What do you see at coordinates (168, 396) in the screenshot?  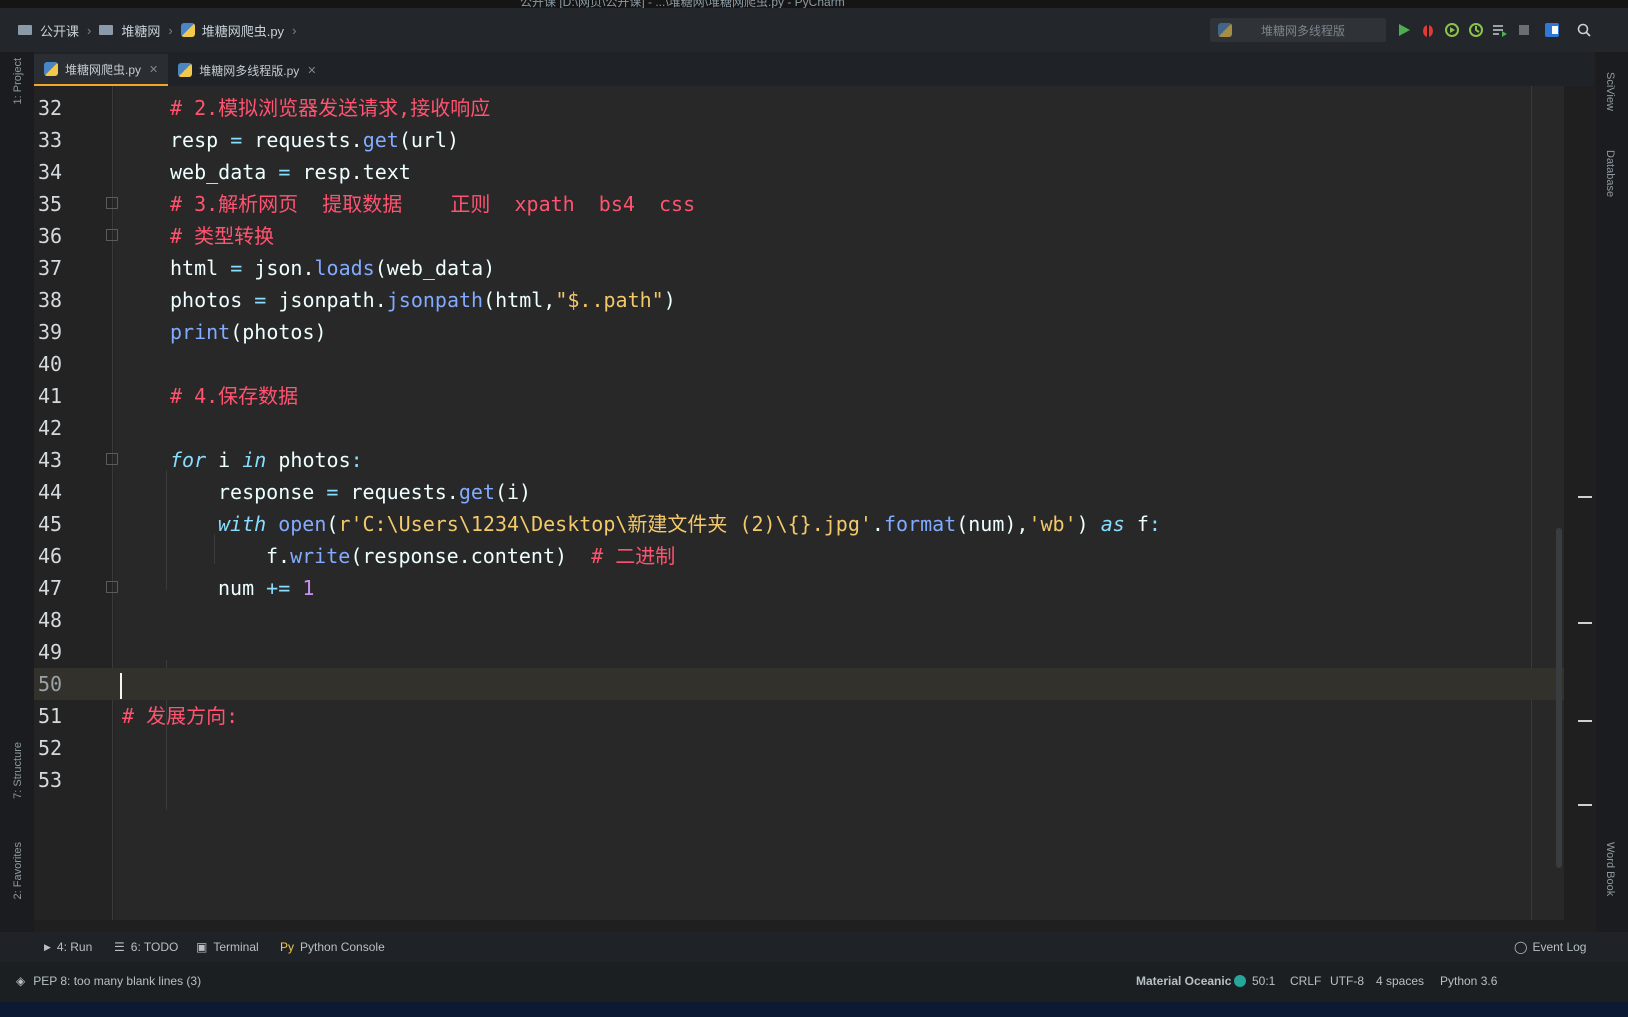 I see `code-line: 41 # 4.保存数据` at bounding box center [168, 396].